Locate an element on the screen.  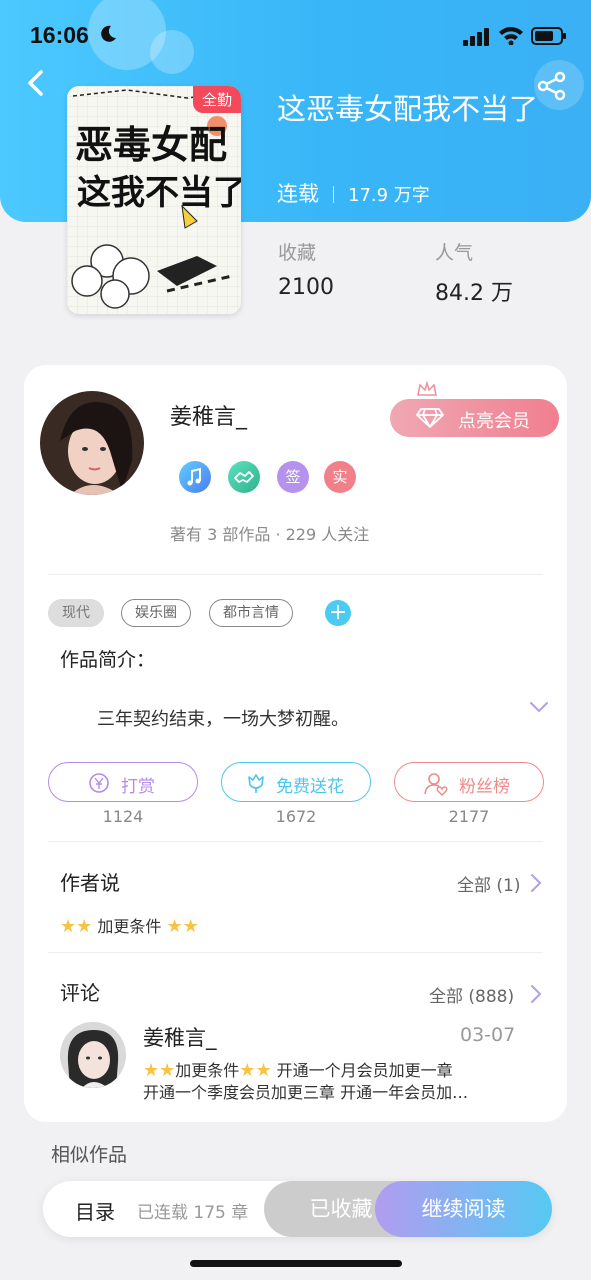
status-bar: 16:06 is located at coordinates (295, 38).